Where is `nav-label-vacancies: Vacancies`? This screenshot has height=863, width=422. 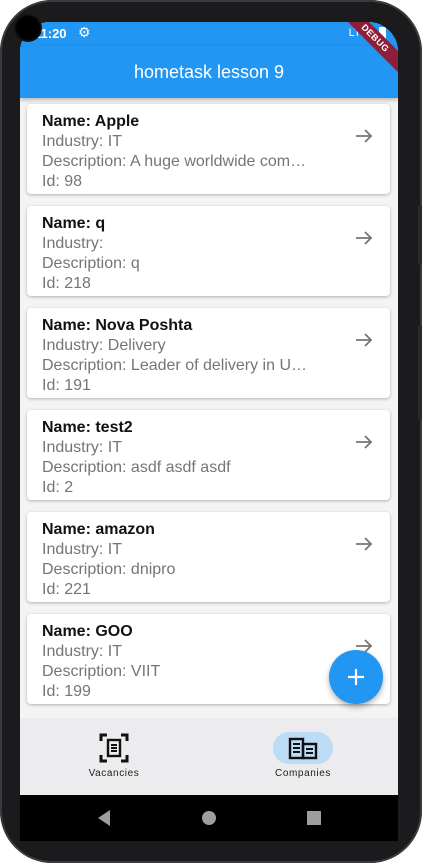 nav-label-vacancies: Vacancies is located at coordinates (114, 773).